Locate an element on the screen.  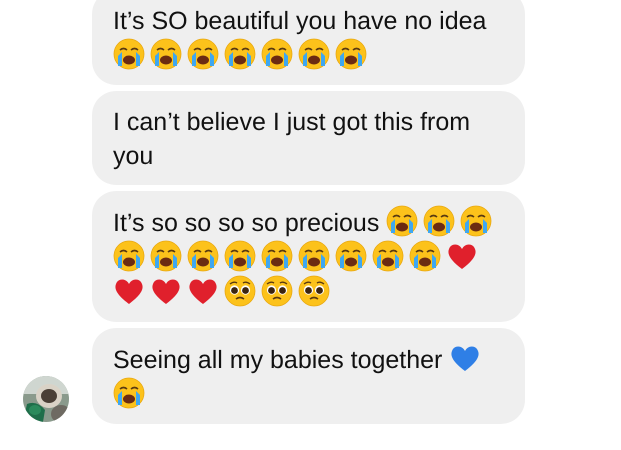
message-text: It’s SO beautiful you have no idea is located at coordinates (299, 21).